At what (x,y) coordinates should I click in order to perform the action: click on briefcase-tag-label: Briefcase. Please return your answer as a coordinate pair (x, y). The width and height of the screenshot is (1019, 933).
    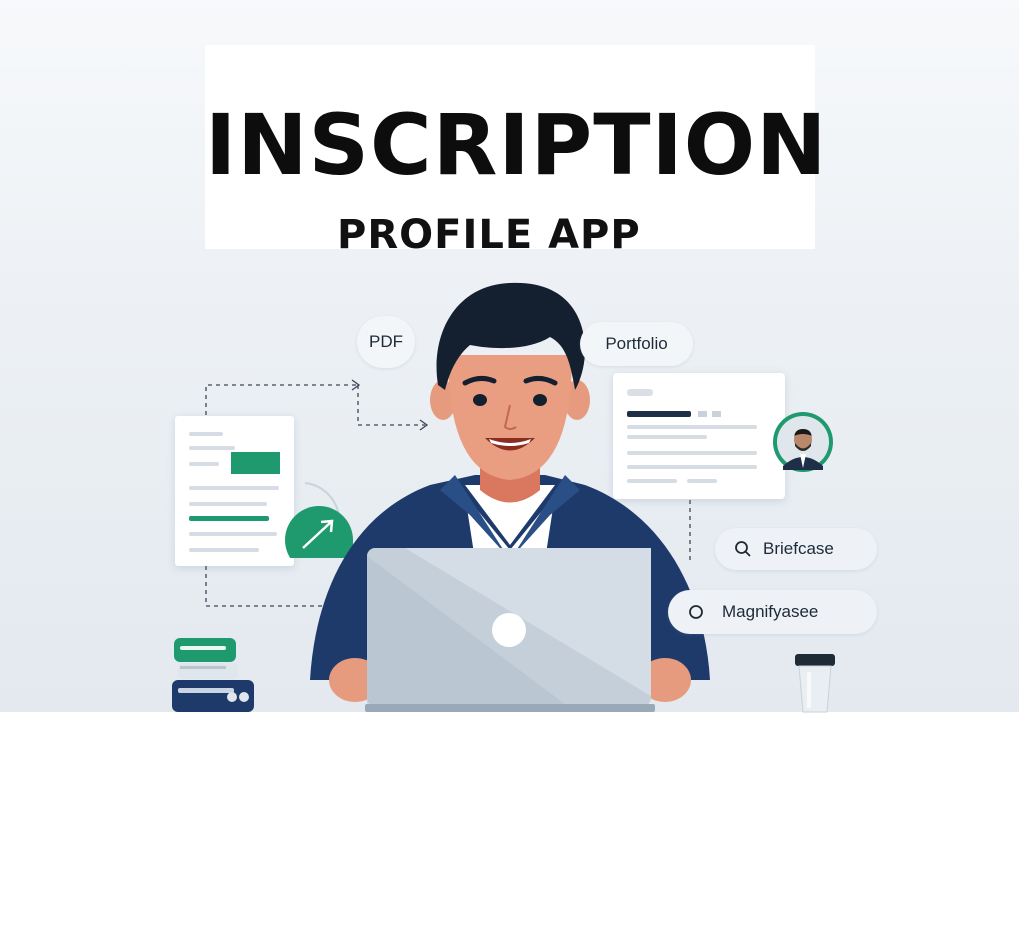
    Looking at the image, I should click on (798, 548).